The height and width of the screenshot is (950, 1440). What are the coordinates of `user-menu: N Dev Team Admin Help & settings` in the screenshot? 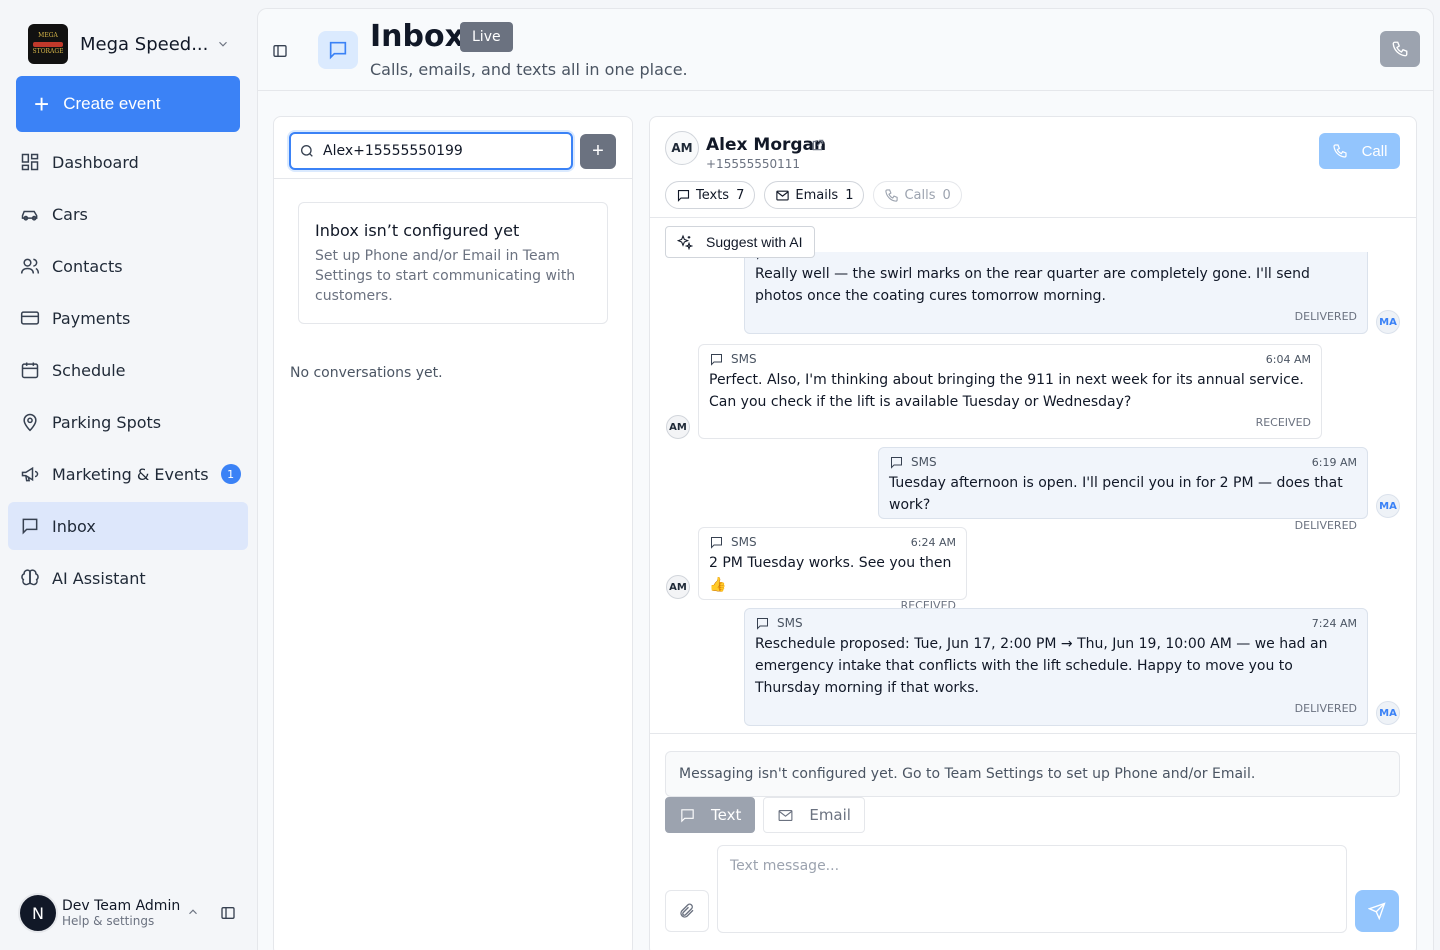 It's located at (130, 913).